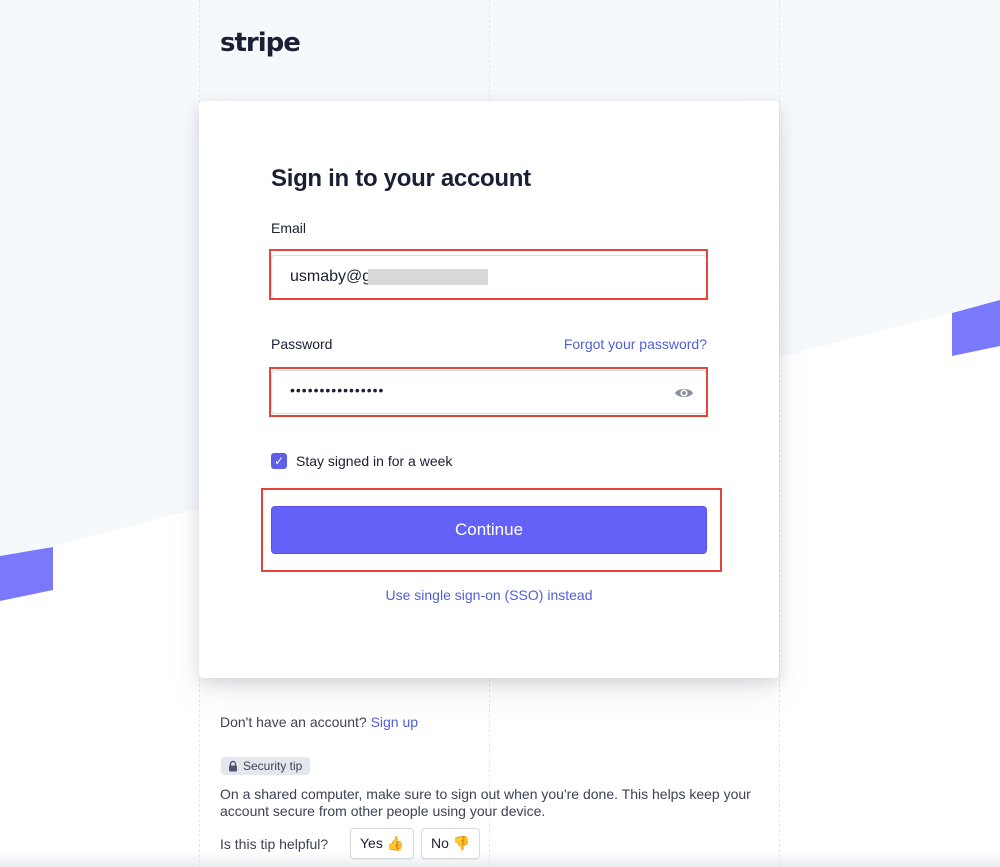 The height and width of the screenshot is (867, 1000). What do you see at coordinates (279, 461) in the screenshot?
I see `stay-signed-in-checkbox: ✓` at bounding box center [279, 461].